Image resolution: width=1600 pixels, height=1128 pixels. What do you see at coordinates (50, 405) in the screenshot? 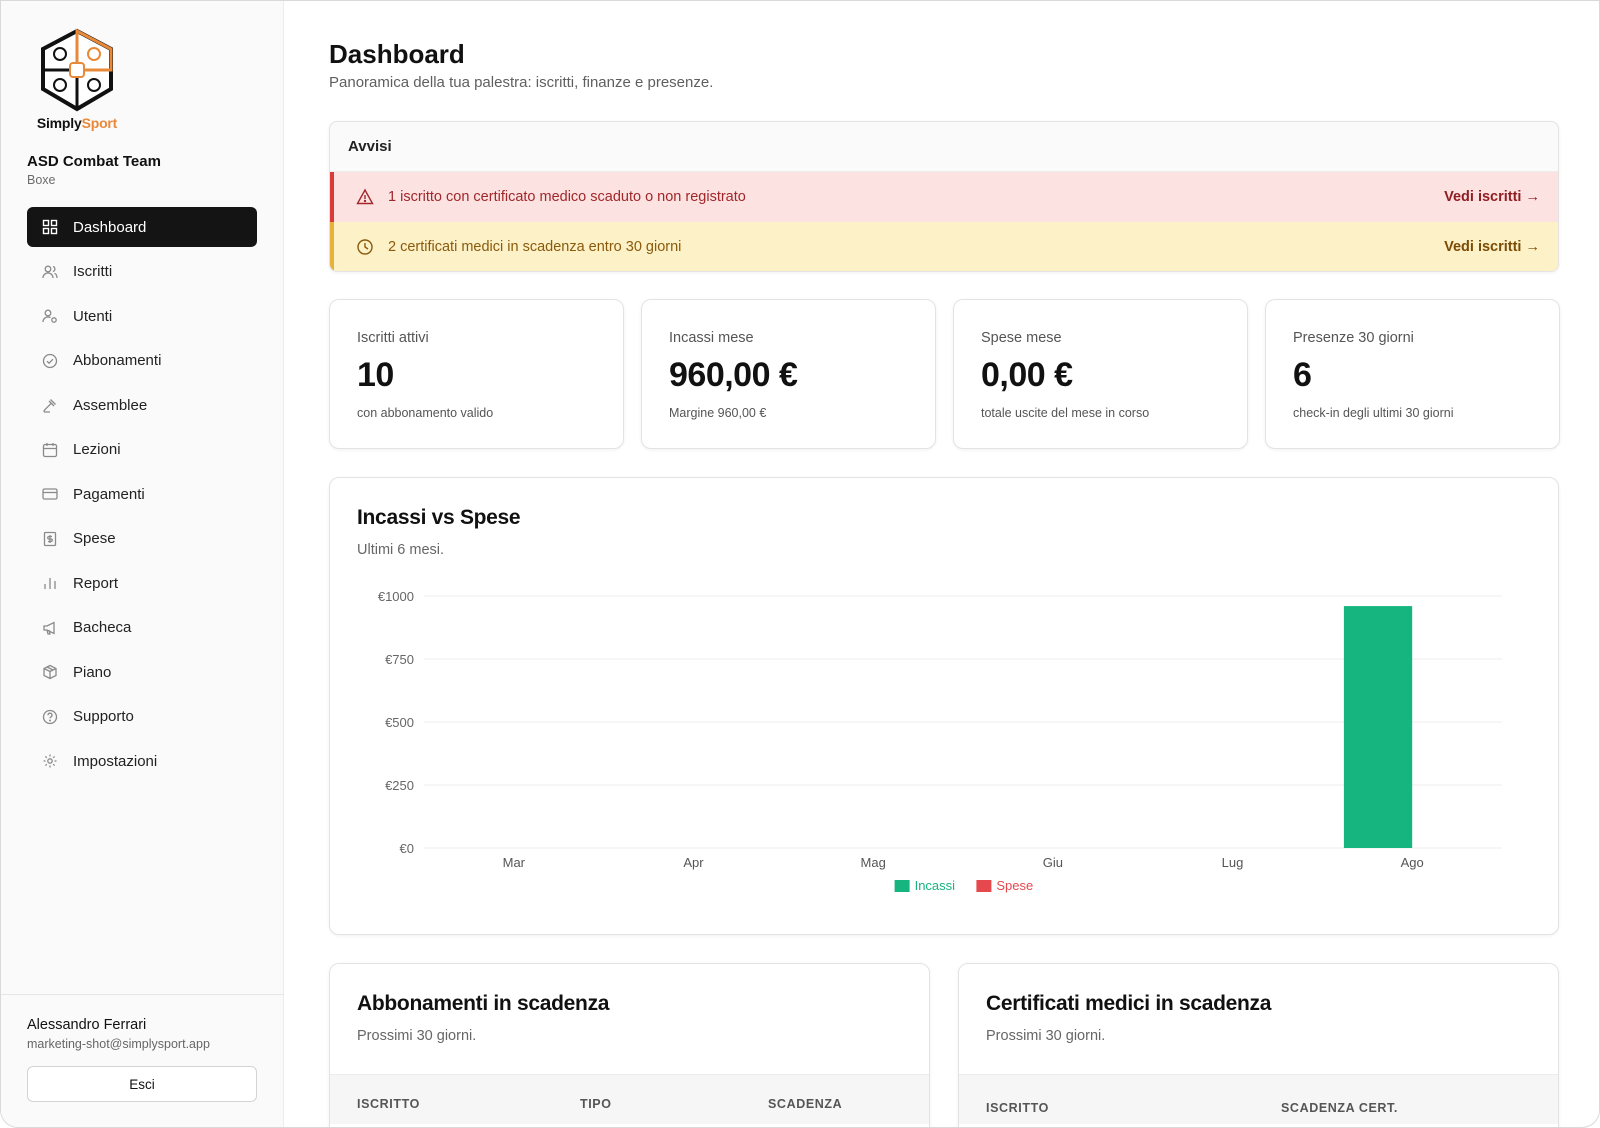
I see `gavel-icon` at bounding box center [50, 405].